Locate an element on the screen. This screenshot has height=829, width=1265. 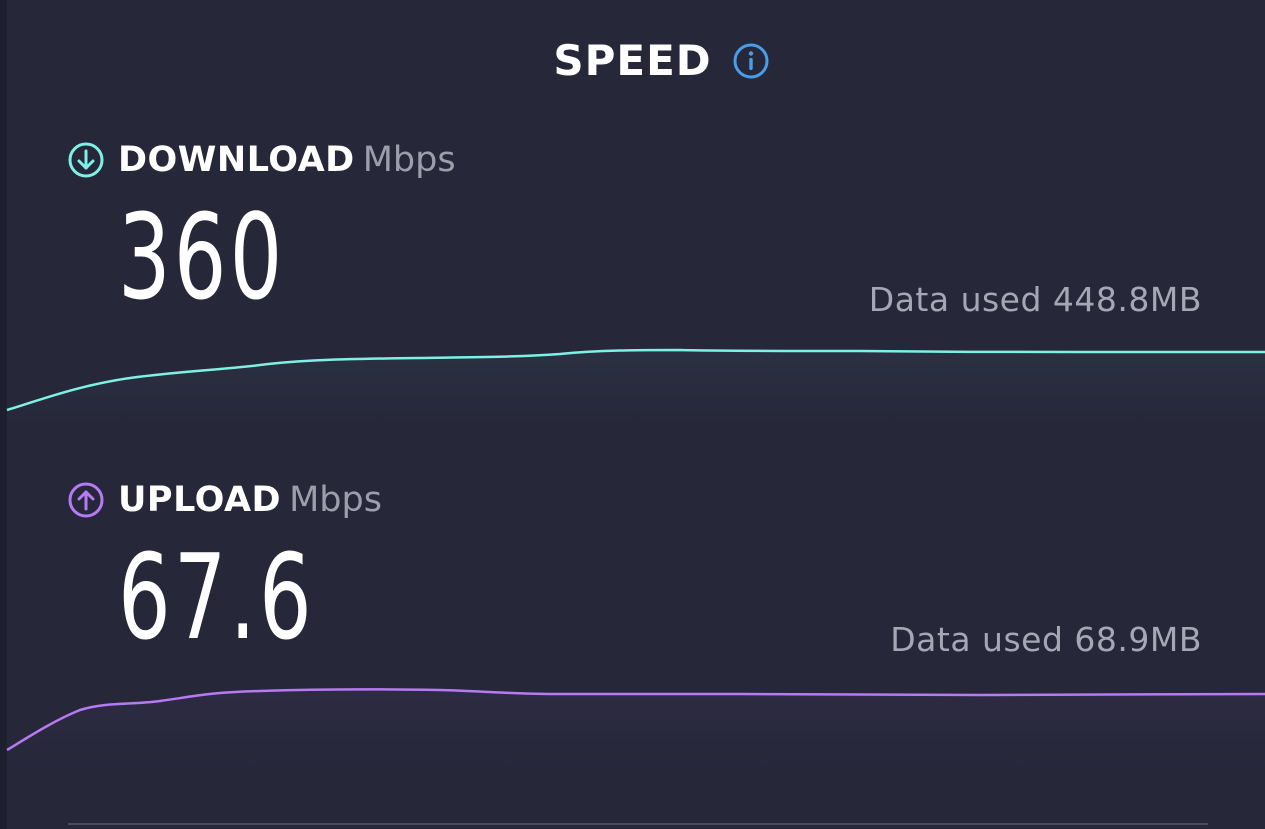
upload-label: UPLOAD Mbps is located at coordinates (224, 500).